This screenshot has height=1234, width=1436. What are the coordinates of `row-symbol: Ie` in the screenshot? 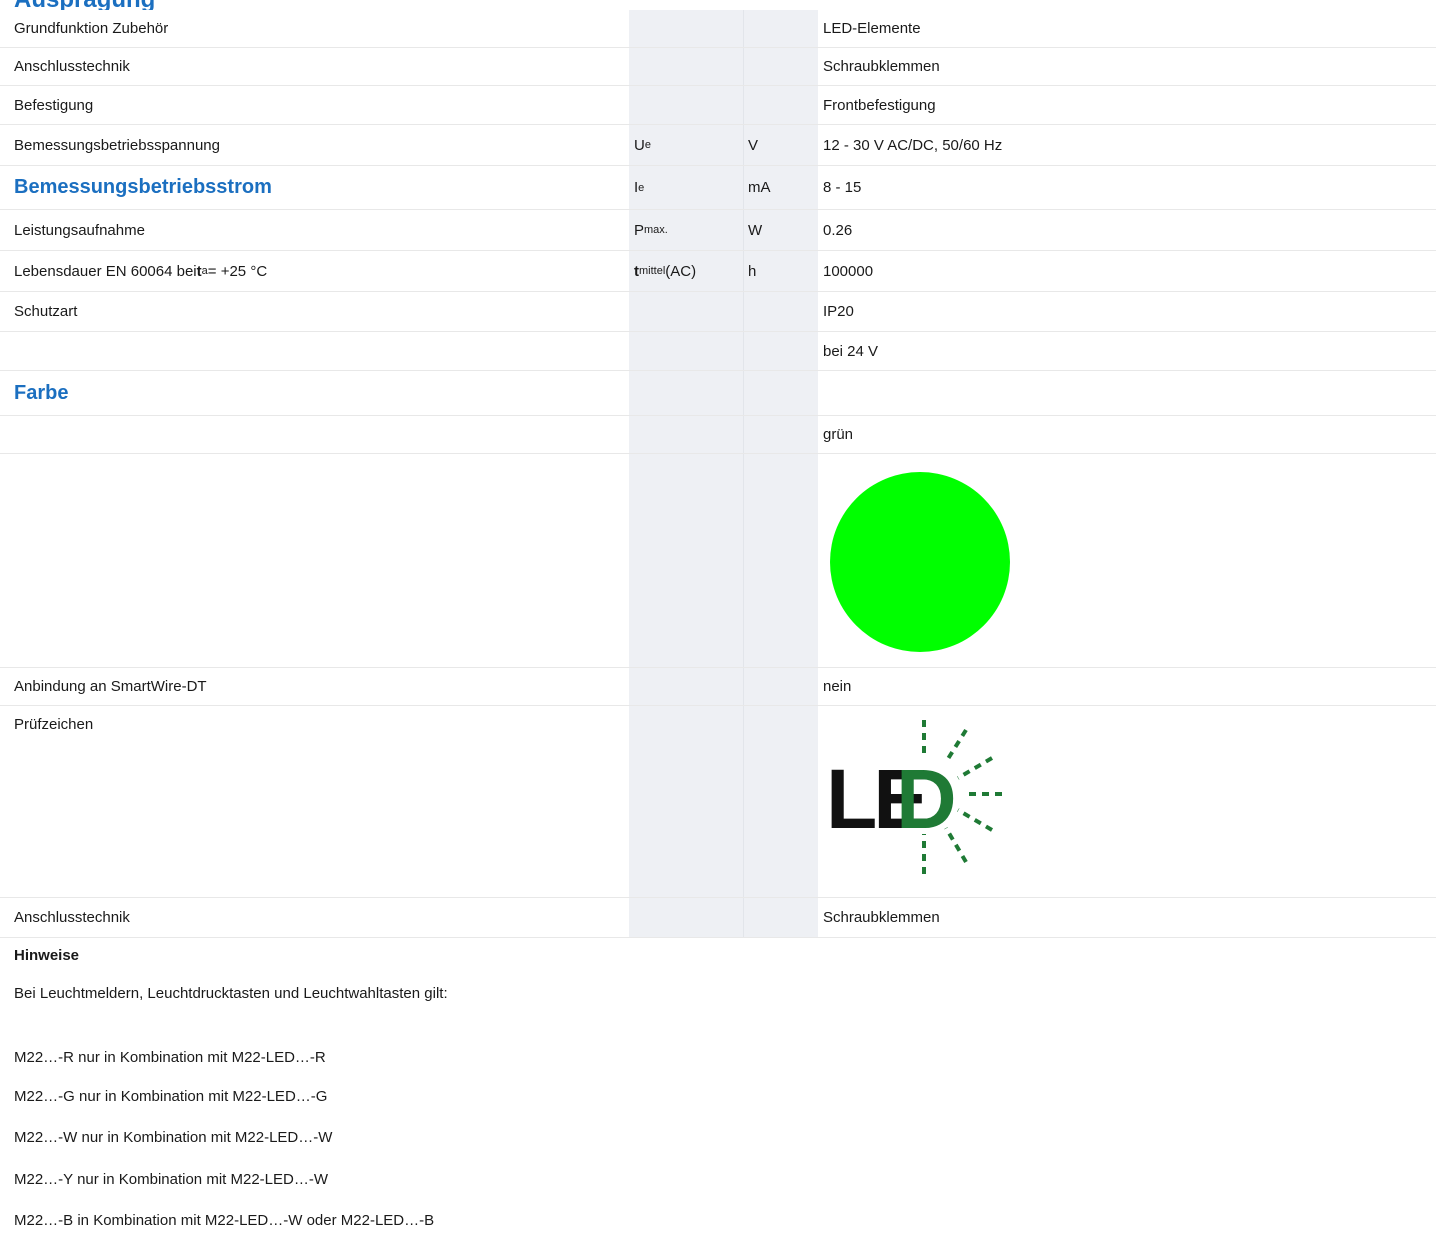 It's located at (639, 187).